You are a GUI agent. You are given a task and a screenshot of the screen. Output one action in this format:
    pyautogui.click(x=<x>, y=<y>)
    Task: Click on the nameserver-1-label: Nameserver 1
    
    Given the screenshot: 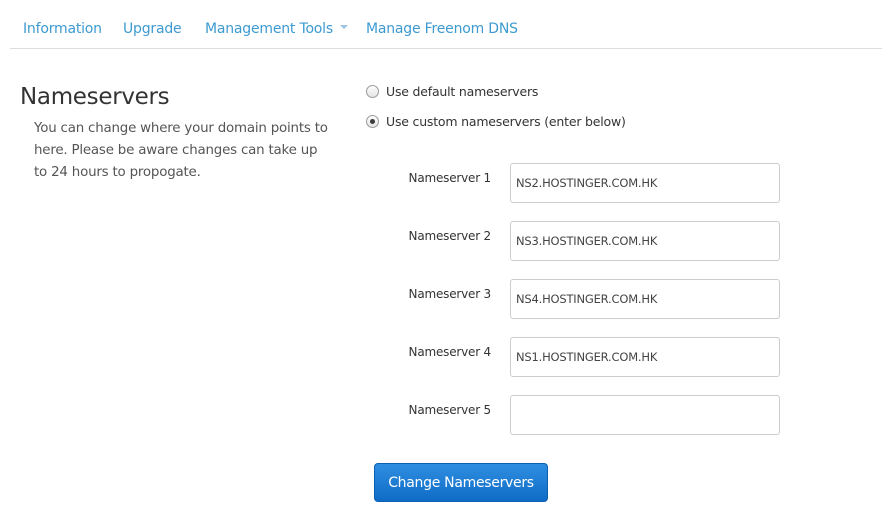 What is the action you would take?
    pyautogui.click(x=450, y=178)
    